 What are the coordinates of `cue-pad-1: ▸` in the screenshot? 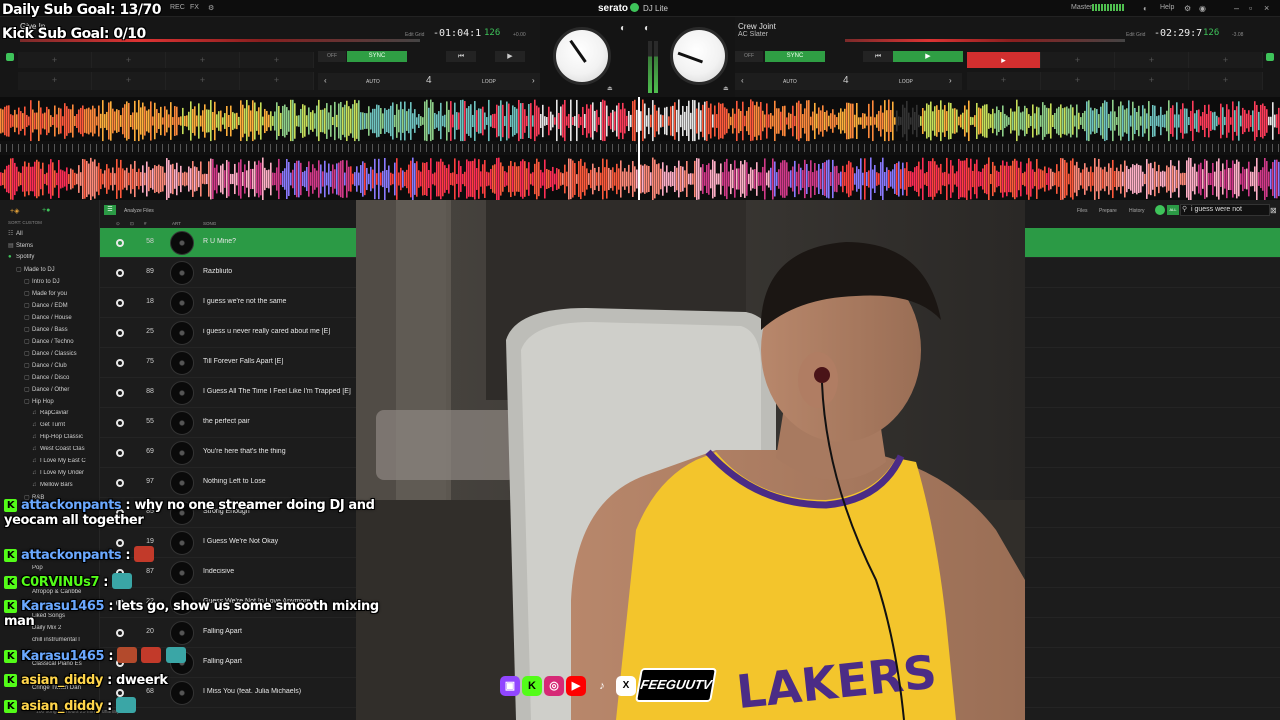 It's located at (1004, 60).